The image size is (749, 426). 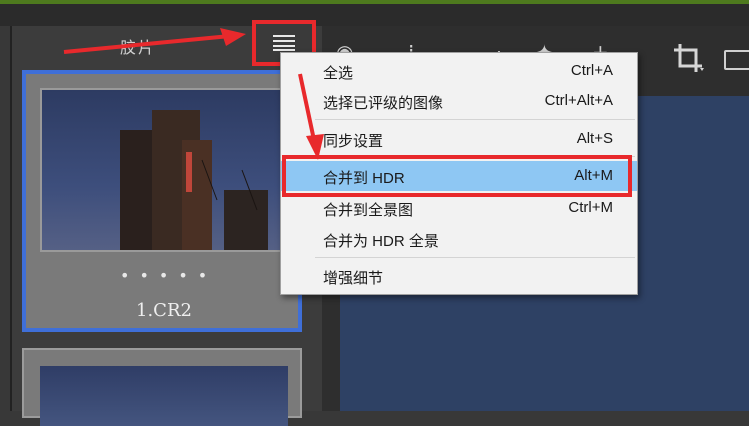 What do you see at coordinates (284, 43) in the screenshot?
I see `menu-icon` at bounding box center [284, 43].